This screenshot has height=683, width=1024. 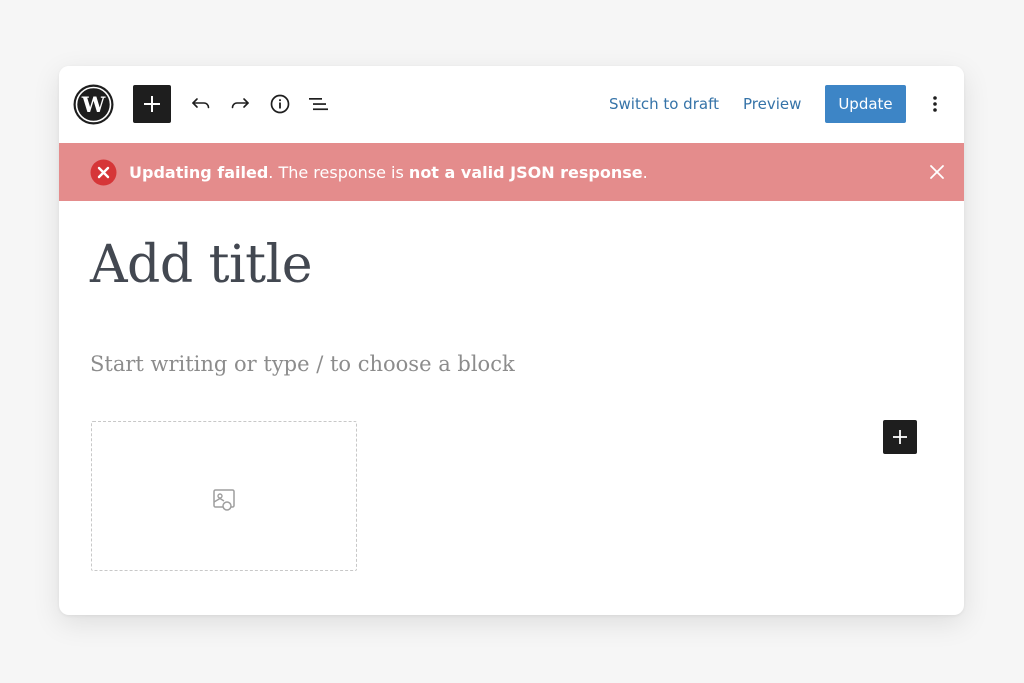 I want to click on info-icon, so click(x=280, y=104).